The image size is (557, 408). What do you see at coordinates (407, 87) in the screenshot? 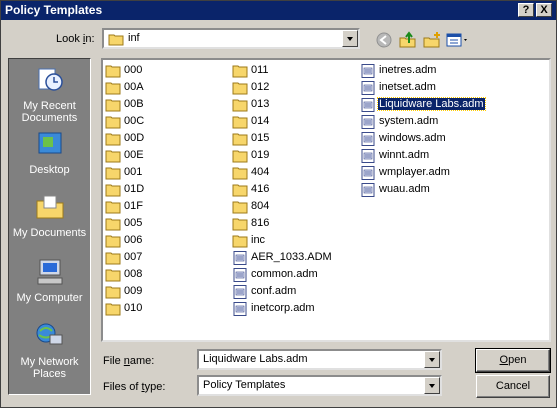
I see `item-name: inetset.adm` at bounding box center [407, 87].